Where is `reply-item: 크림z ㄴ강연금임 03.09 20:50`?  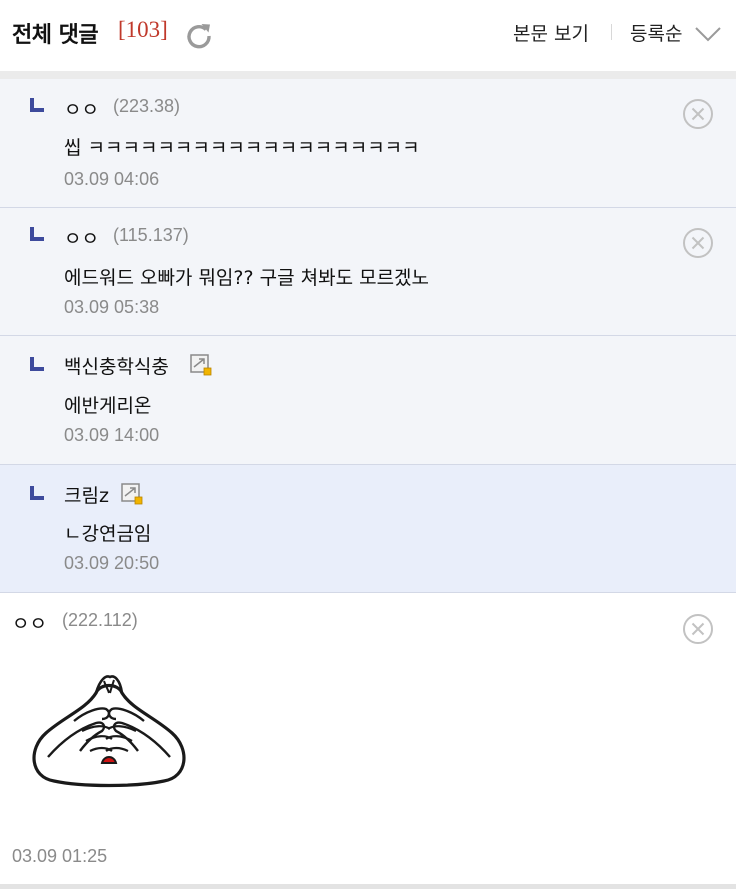
reply-item: 크림z ㄴ강연금임 03.09 20:50 is located at coordinates (368, 529).